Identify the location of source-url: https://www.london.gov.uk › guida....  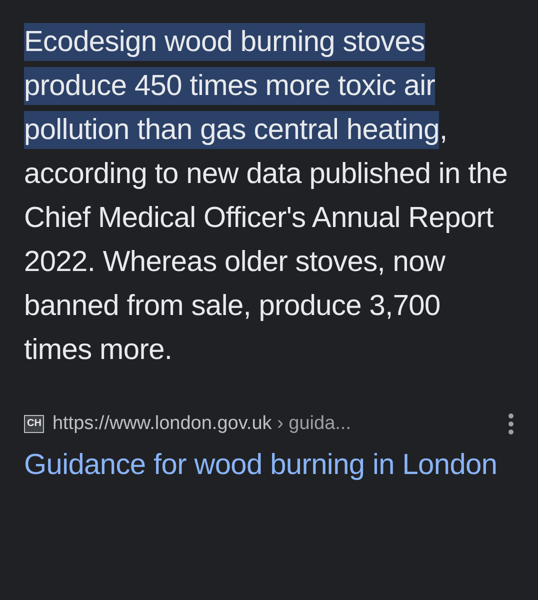
(201, 424).